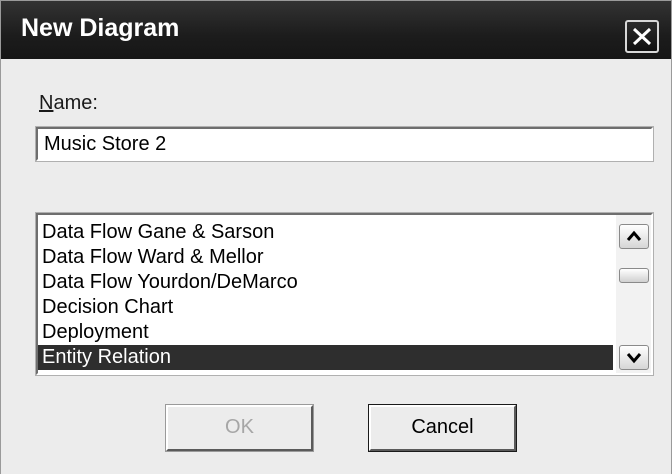  I want to click on name-label-rest: ame:, so click(75, 103).